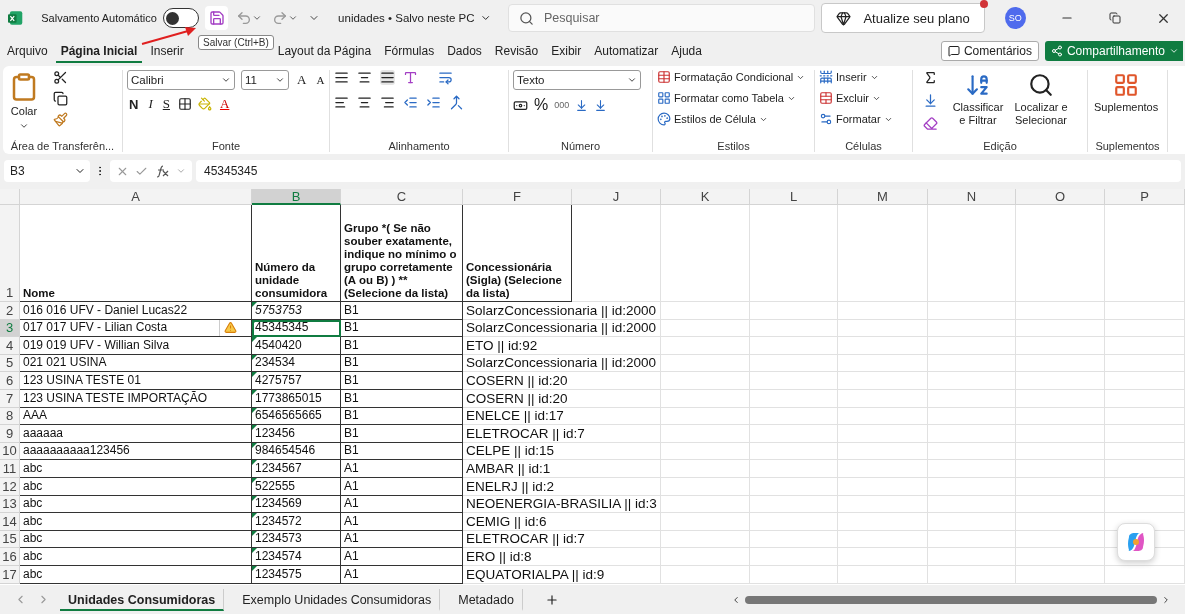 Image resolution: width=1185 pixels, height=614 pixels. Describe the element at coordinates (1015, 18) in the screenshot. I see `user-avatar: SO` at that location.